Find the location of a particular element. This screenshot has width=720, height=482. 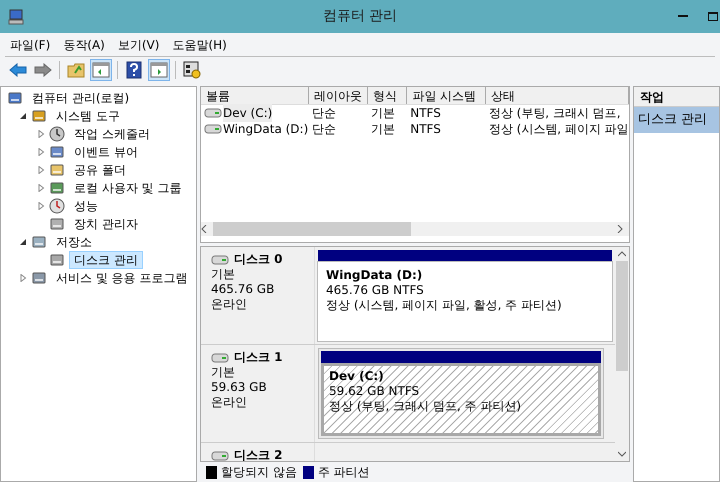

action-item: 디스크 관리 is located at coordinates (676, 120).